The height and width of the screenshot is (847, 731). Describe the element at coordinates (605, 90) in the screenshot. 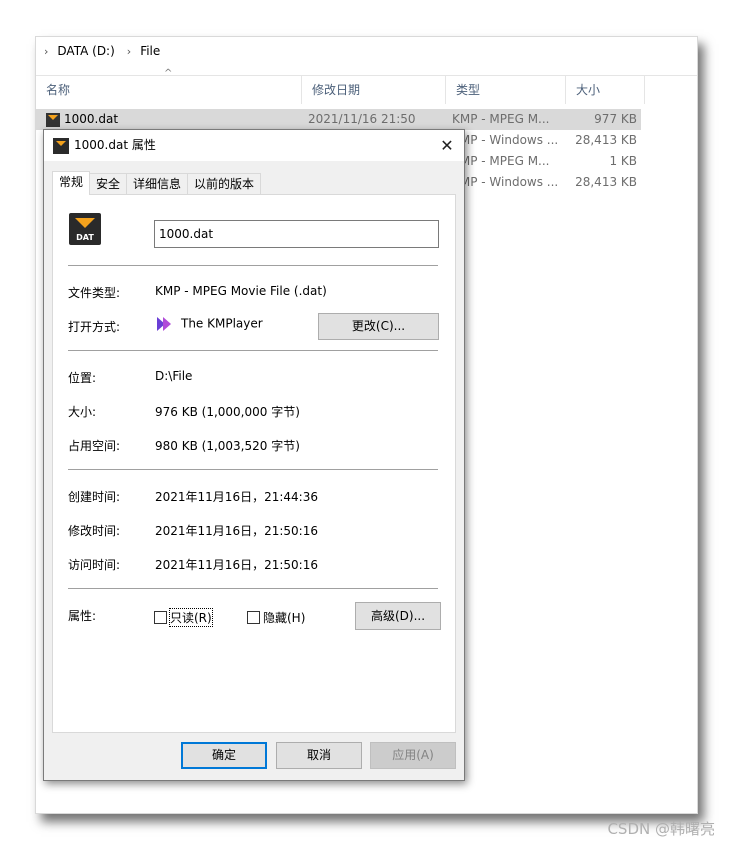

I see `column-size: 大小` at that location.